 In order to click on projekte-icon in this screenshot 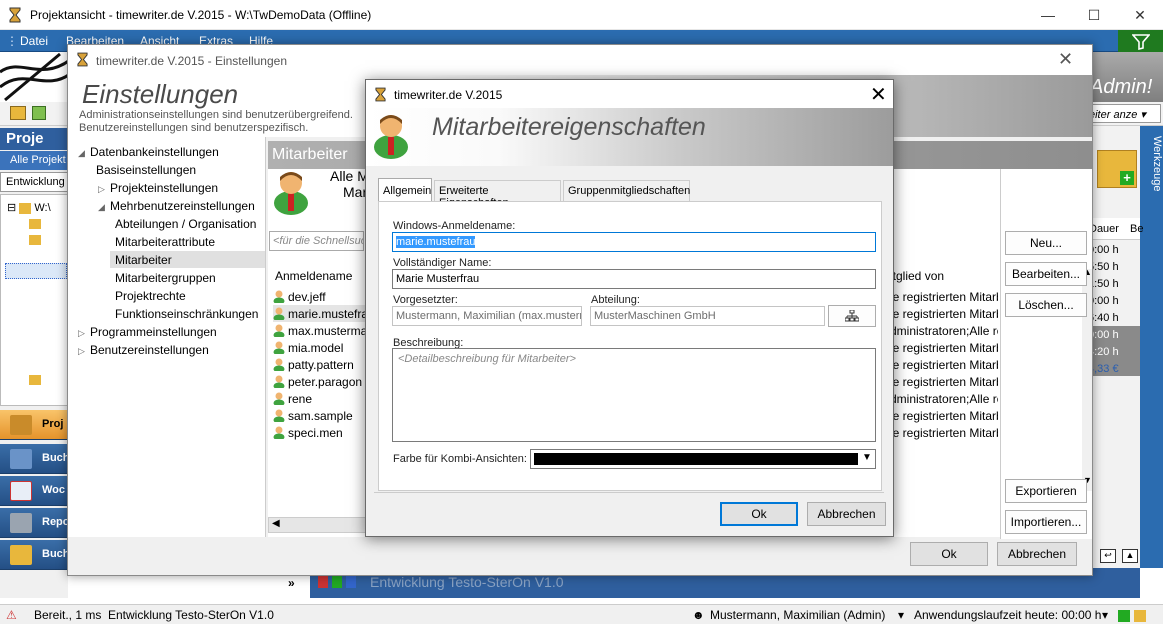, I will do `click(21, 425)`.